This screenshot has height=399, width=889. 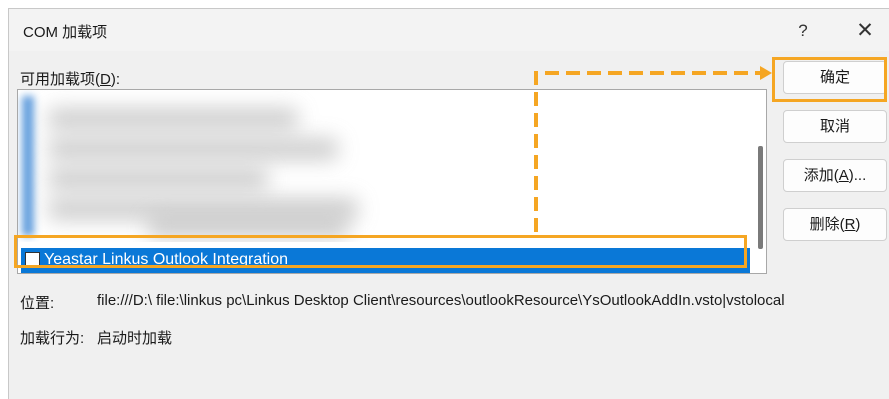 I want to click on help-icon: ?, so click(x=803, y=31).